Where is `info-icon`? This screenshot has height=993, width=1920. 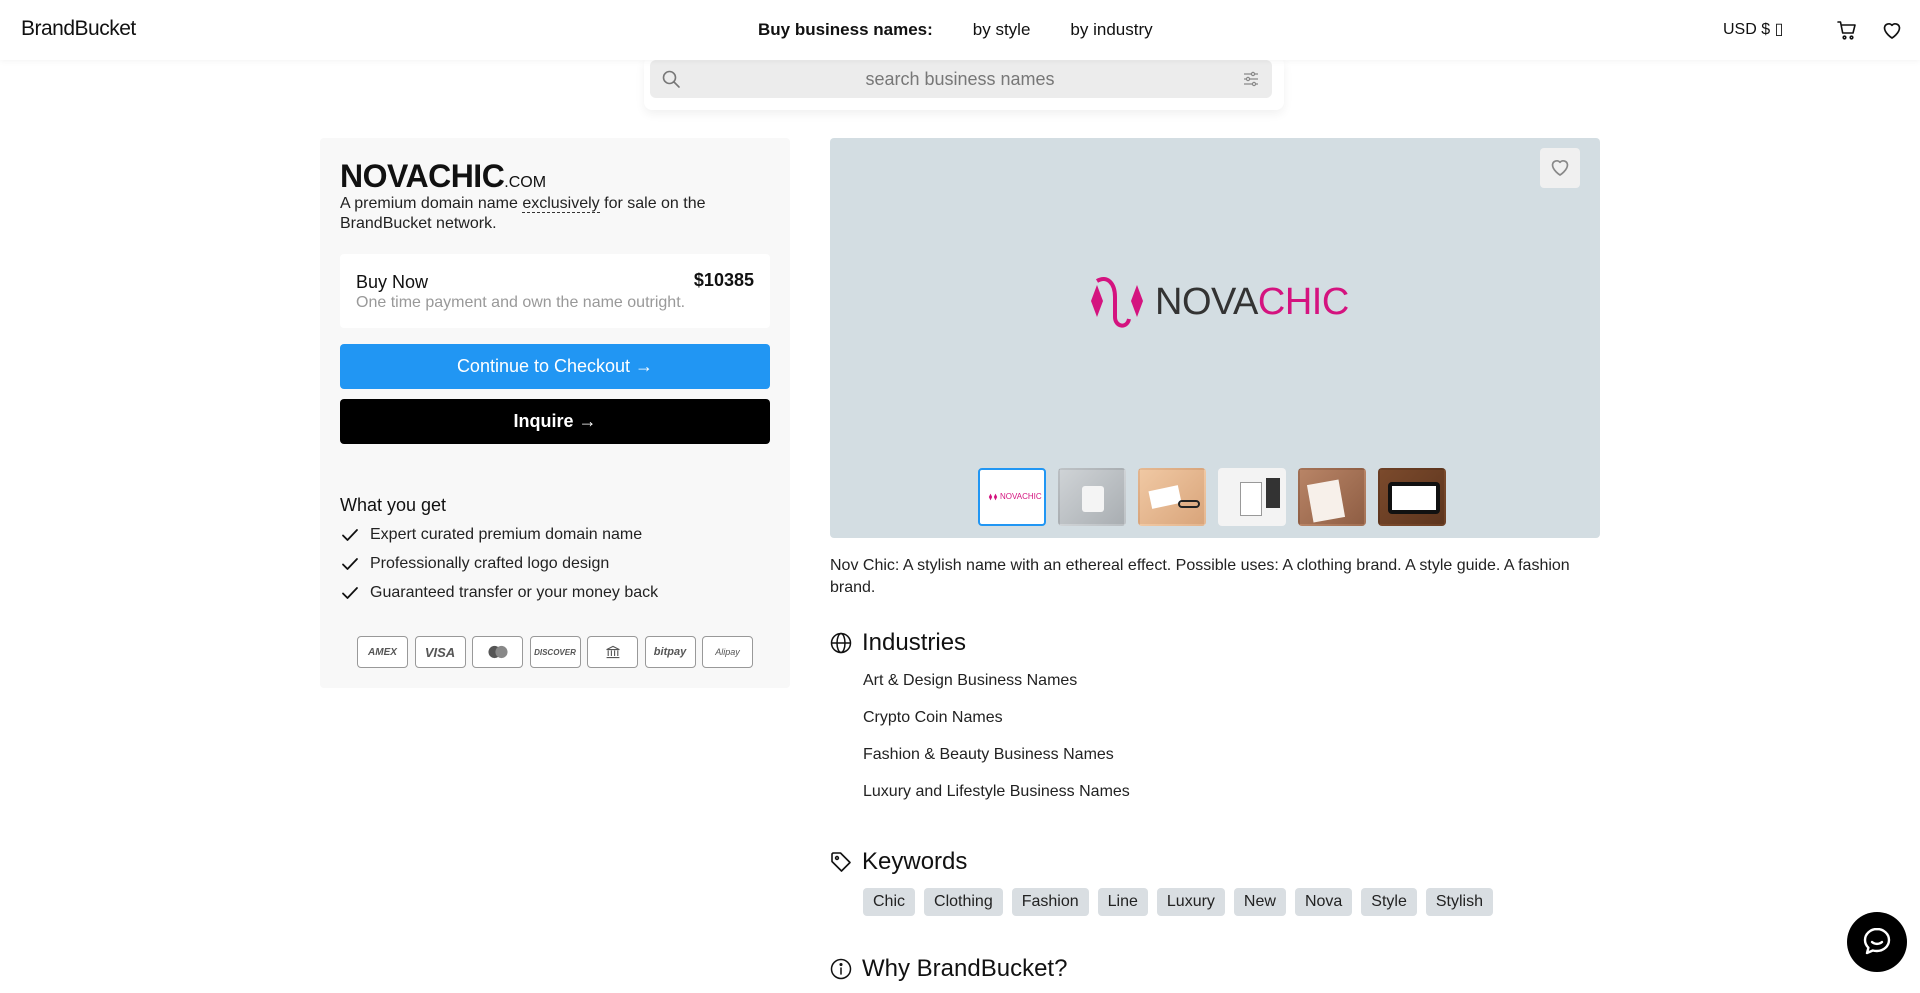 info-icon is located at coordinates (841, 969).